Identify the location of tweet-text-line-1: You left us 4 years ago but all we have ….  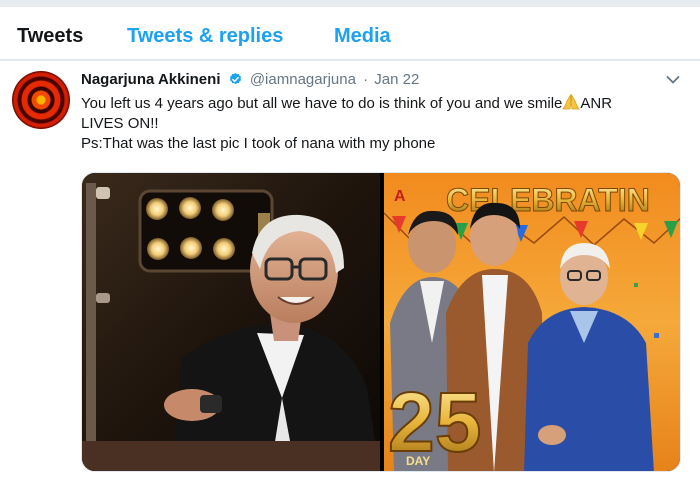
(381, 104).